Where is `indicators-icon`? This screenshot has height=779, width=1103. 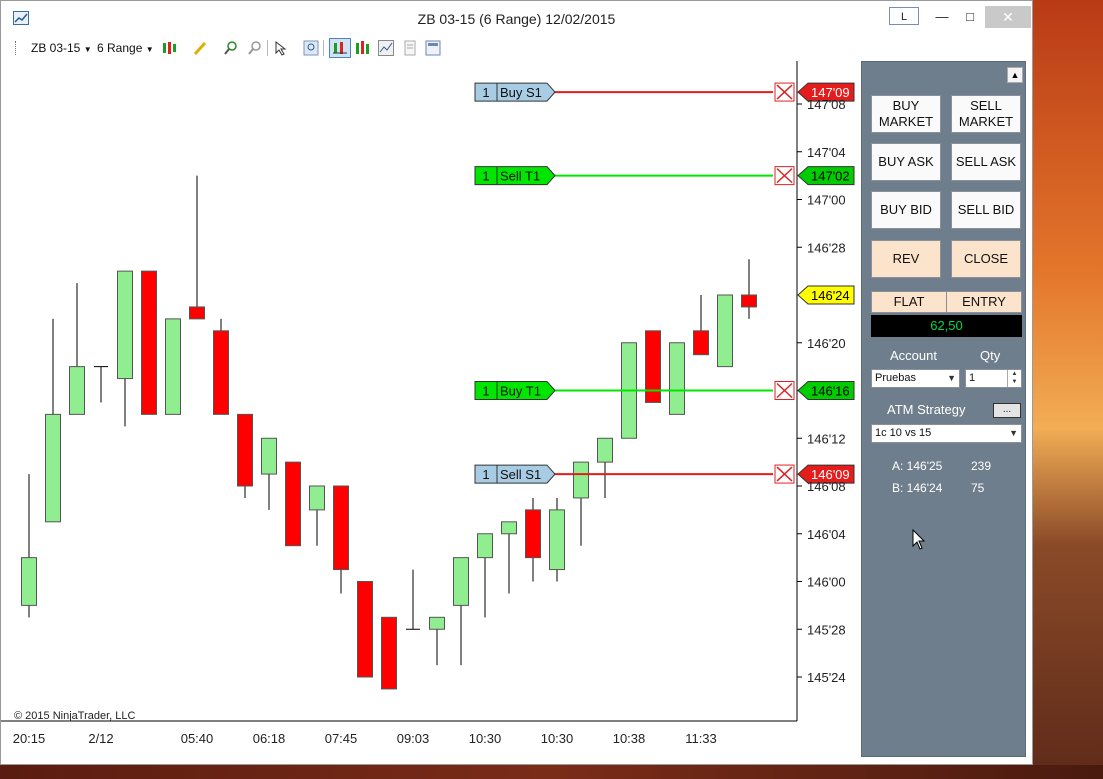 indicators-icon is located at coordinates (386, 48).